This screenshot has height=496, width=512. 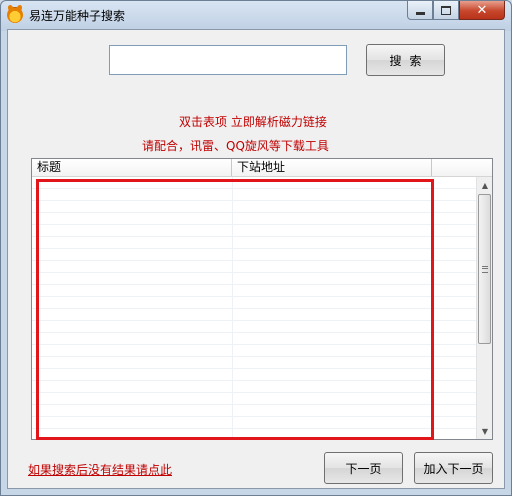 I want to click on minimize-icon, so click(x=420, y=13).